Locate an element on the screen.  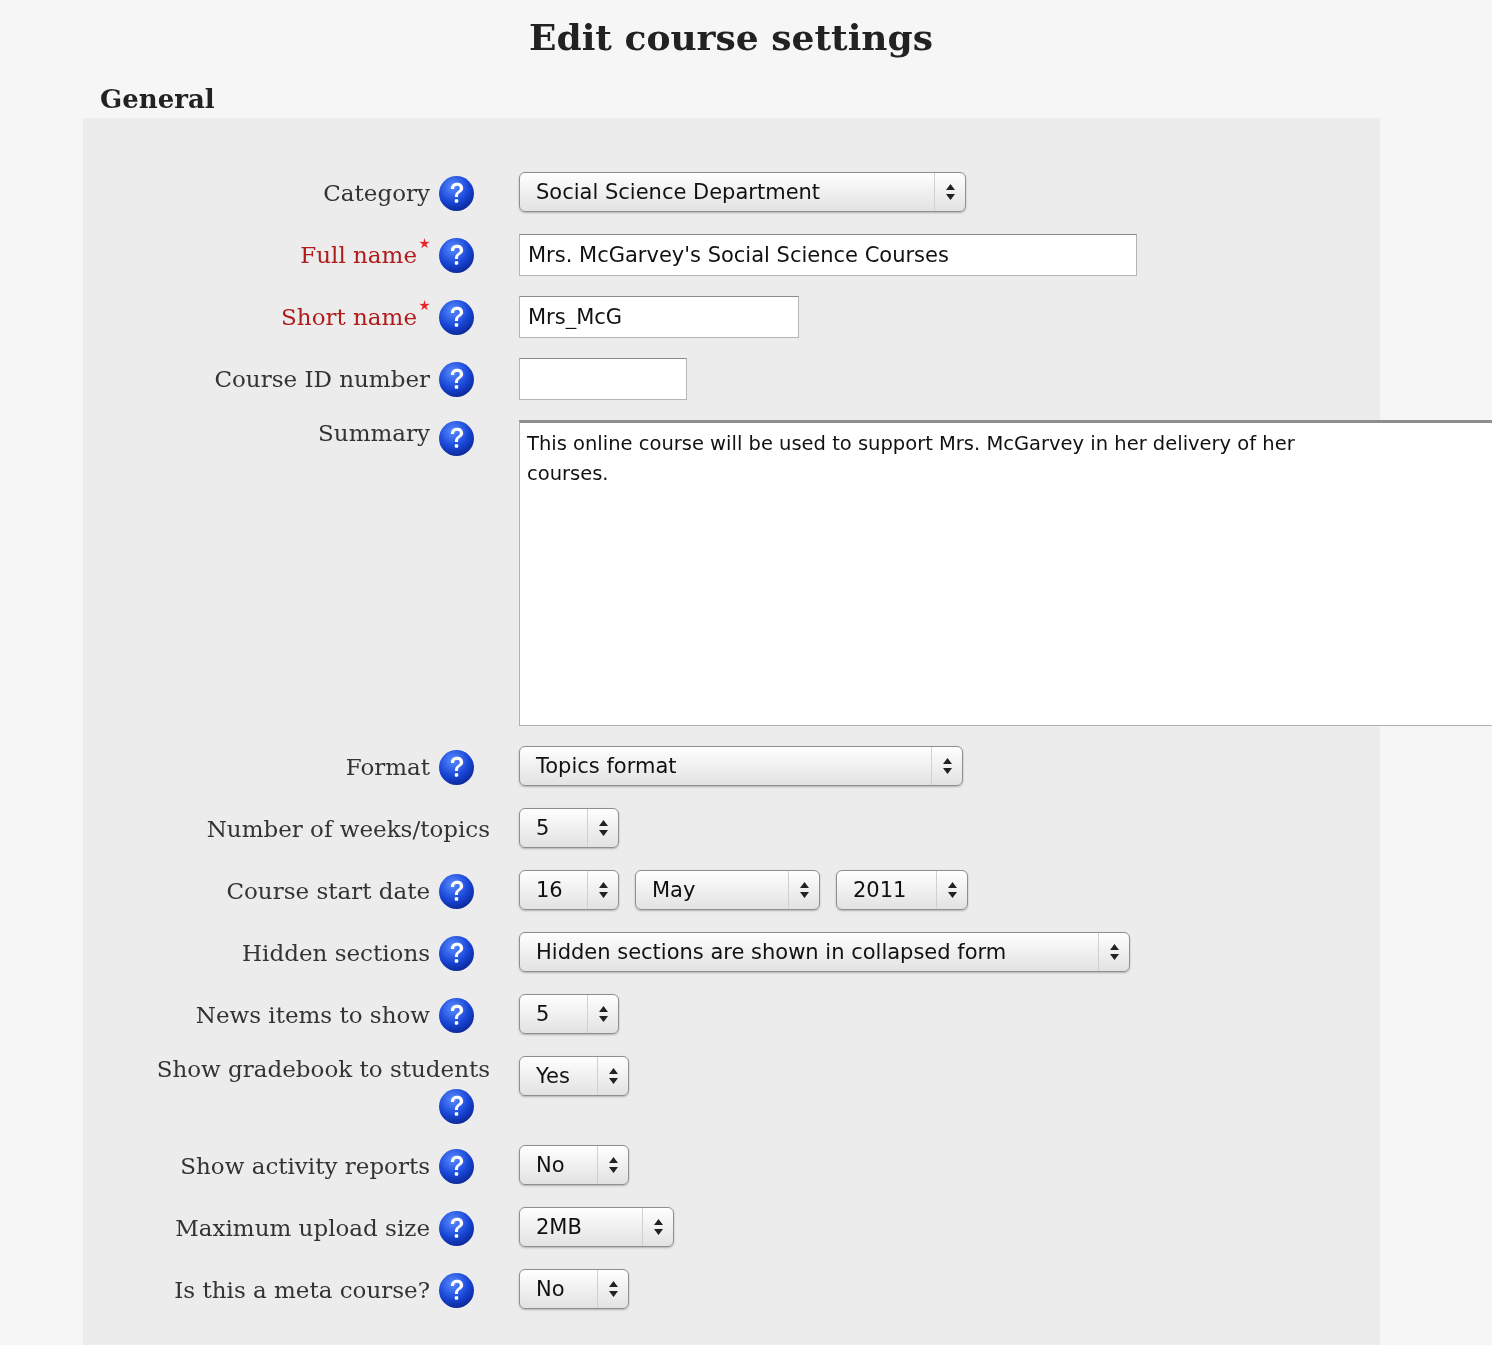
field-label: Summary is located at coordinates (374, 433).